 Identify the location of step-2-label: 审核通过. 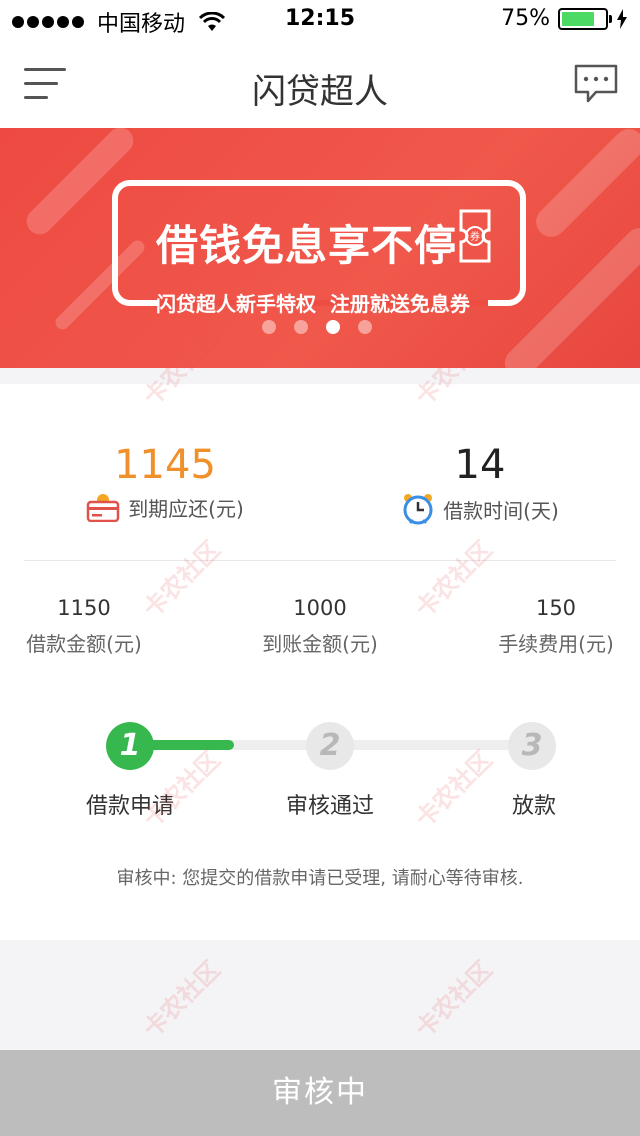
(329, 806).